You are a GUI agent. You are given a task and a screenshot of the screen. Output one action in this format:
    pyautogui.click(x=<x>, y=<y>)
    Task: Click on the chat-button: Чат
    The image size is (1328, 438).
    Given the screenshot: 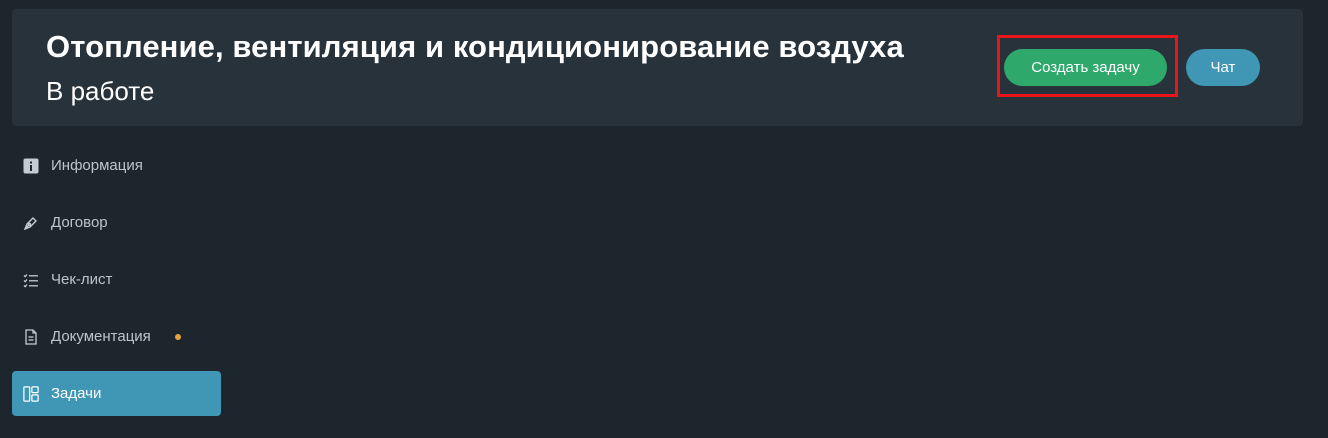 What is the action you would take?
    pyautogui.click(x=1223, y=67)
    